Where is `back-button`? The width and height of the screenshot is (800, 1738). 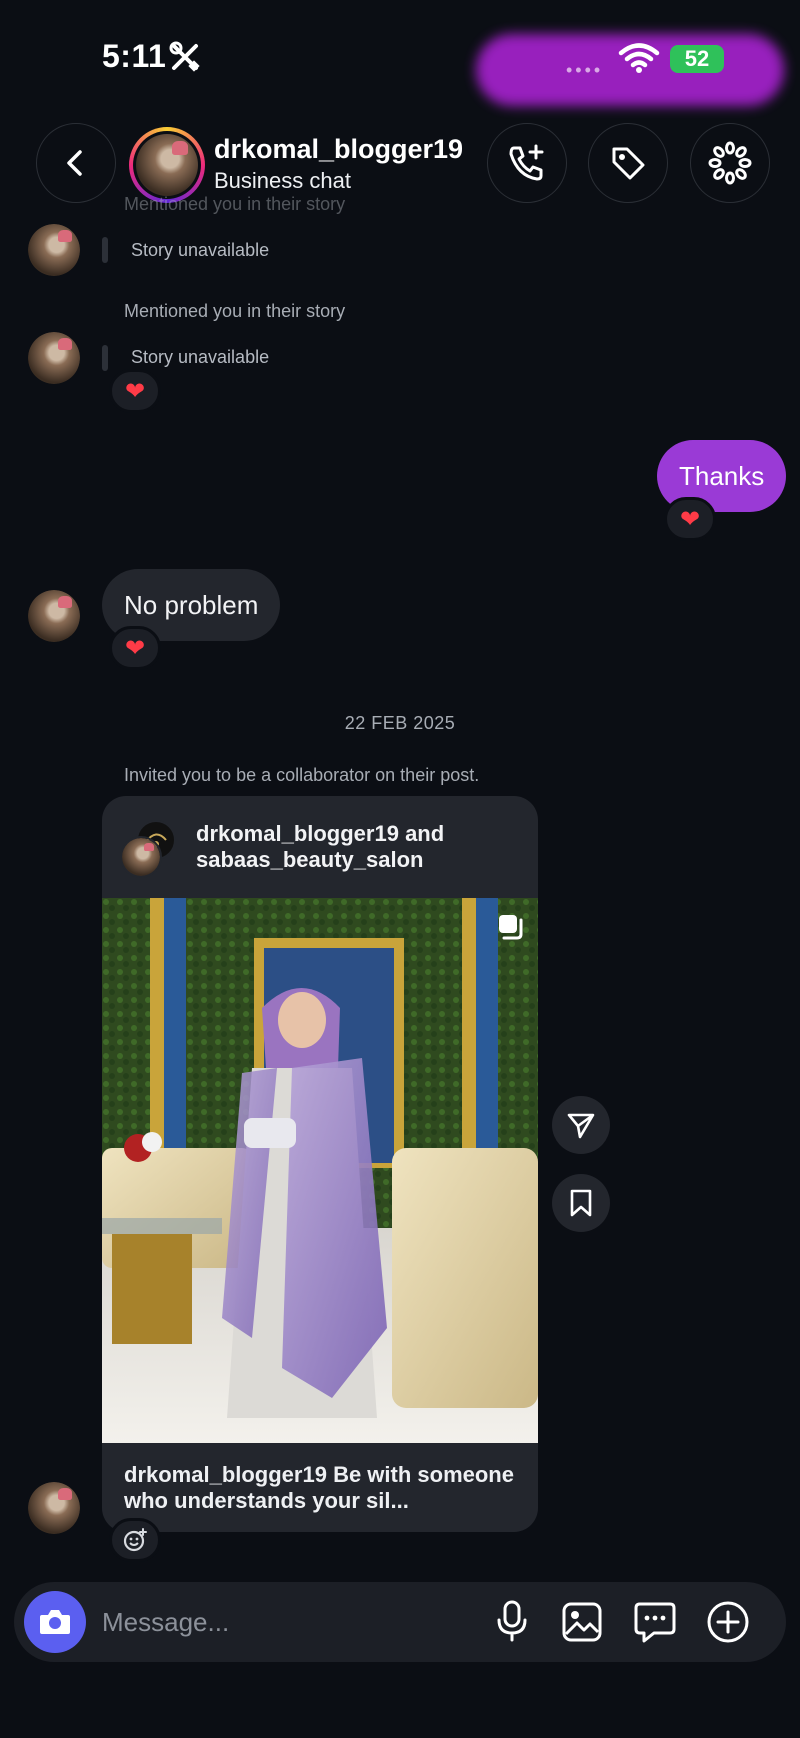
back-button is located at coordinates (76, 163).